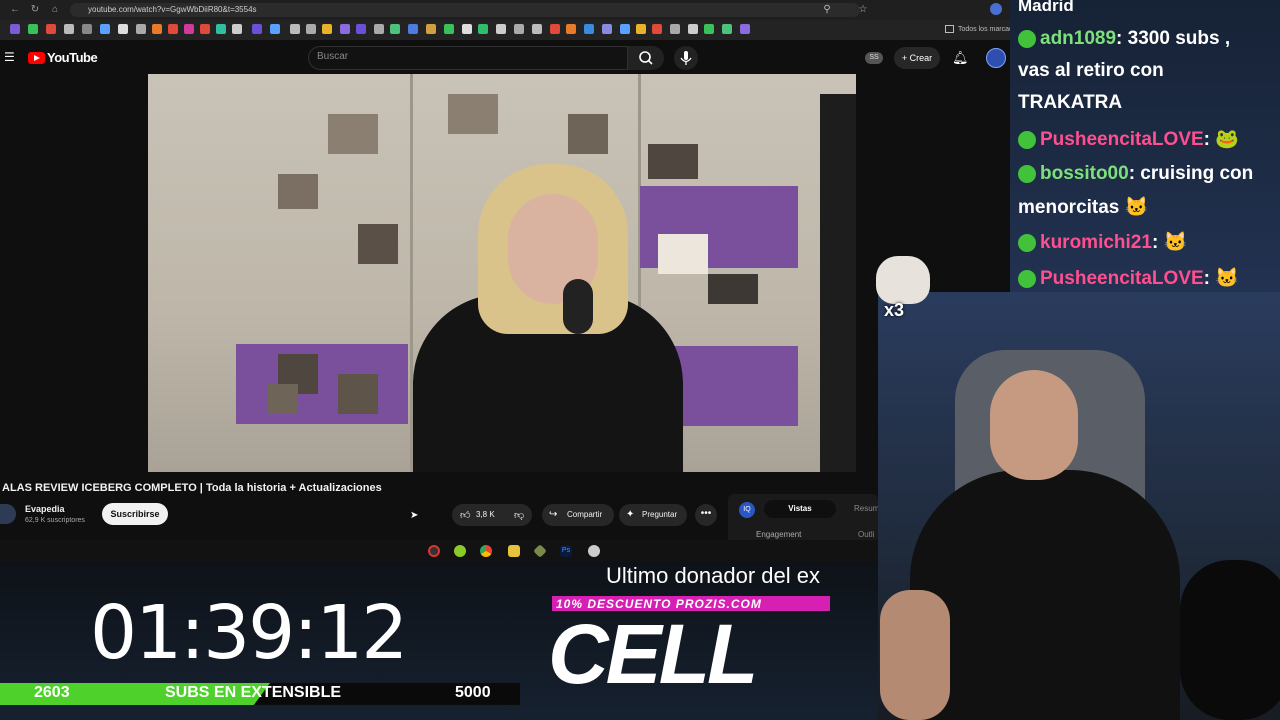  I want to click on tab-resumen: Resum, so click(866, 508).